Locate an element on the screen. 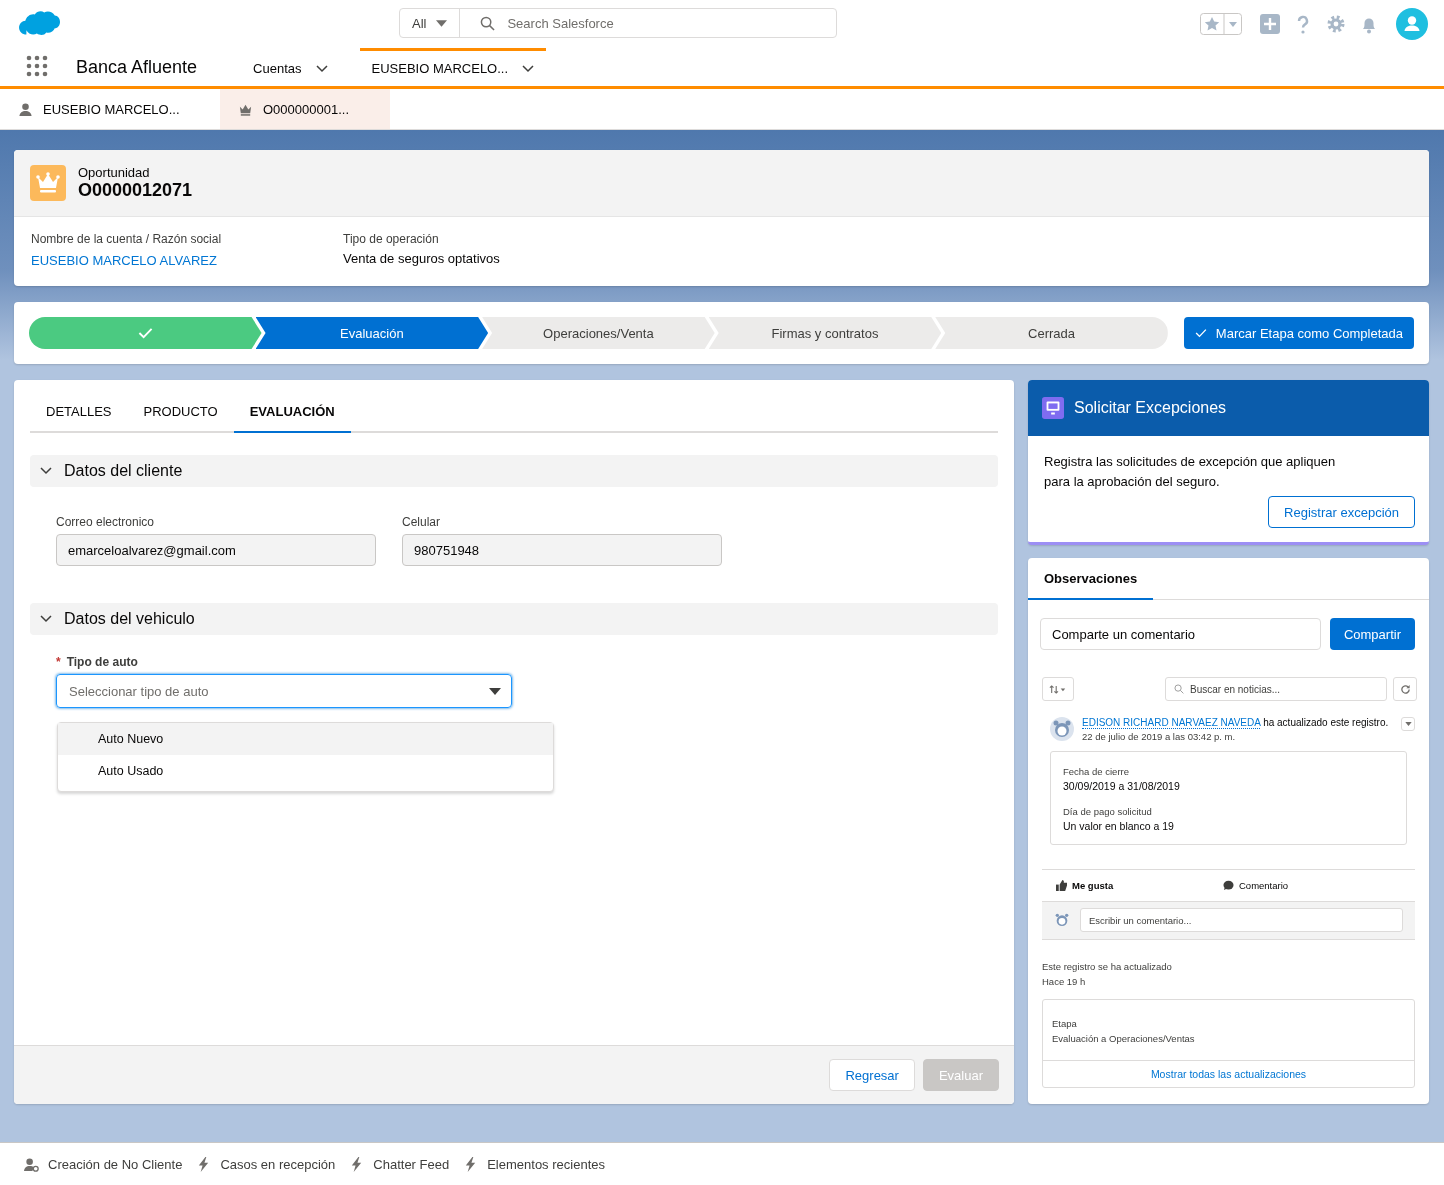 This screenshot has width=1444, height=1185. form-button: Regresar is located at coordinates (872, 1075).